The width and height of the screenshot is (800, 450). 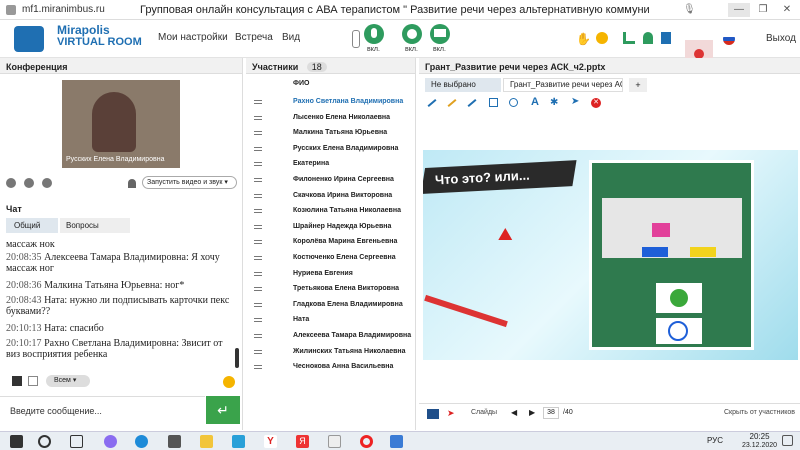 What do you see at coordinates (374, 34) in the screenshot?
I see `microphone-button` at bounding box center [374, 34].